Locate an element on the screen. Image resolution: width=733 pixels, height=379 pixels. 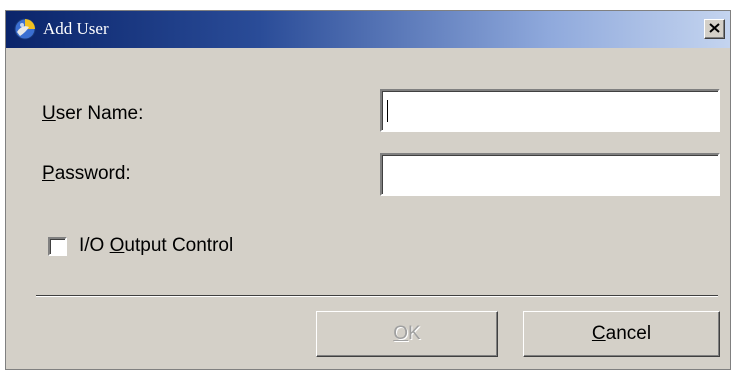
io-output-label-prefix: I/O is located at coordinates (94, 245).